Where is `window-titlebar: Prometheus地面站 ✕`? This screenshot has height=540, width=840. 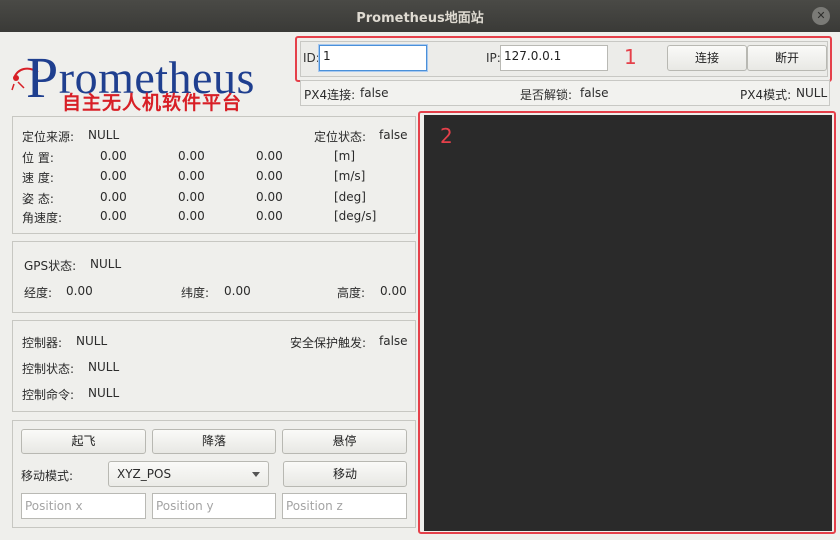
window-titlebar: Prometheus地面站 ✕ is located at coordinates (420, 16).